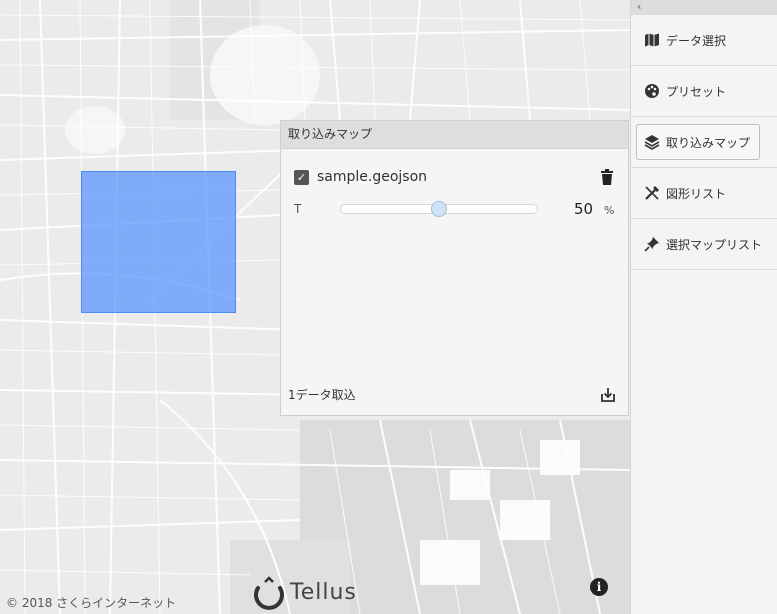  Describe the element at coordinates (609, 210) in the screenshot. I see `opacity-unit: %` at that location.